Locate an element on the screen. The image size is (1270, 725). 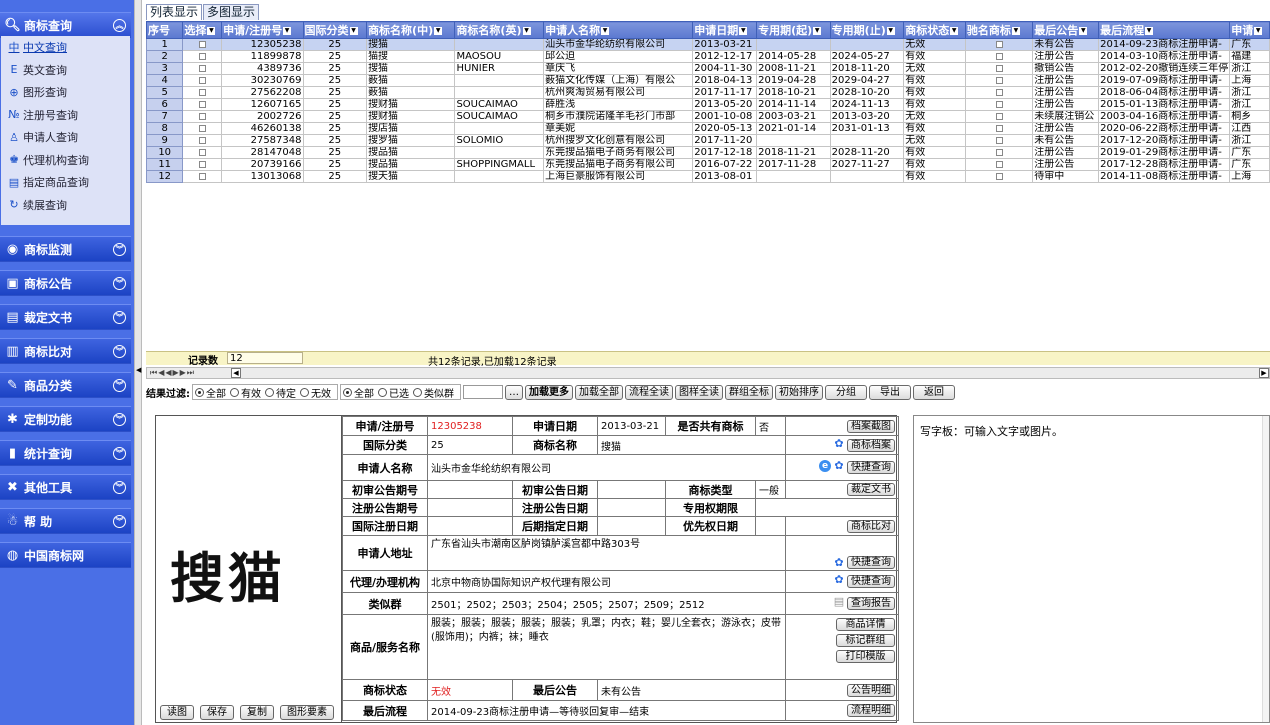
section-category: ✎ 商品分类 ︾ is located at coordinates (65, 385).